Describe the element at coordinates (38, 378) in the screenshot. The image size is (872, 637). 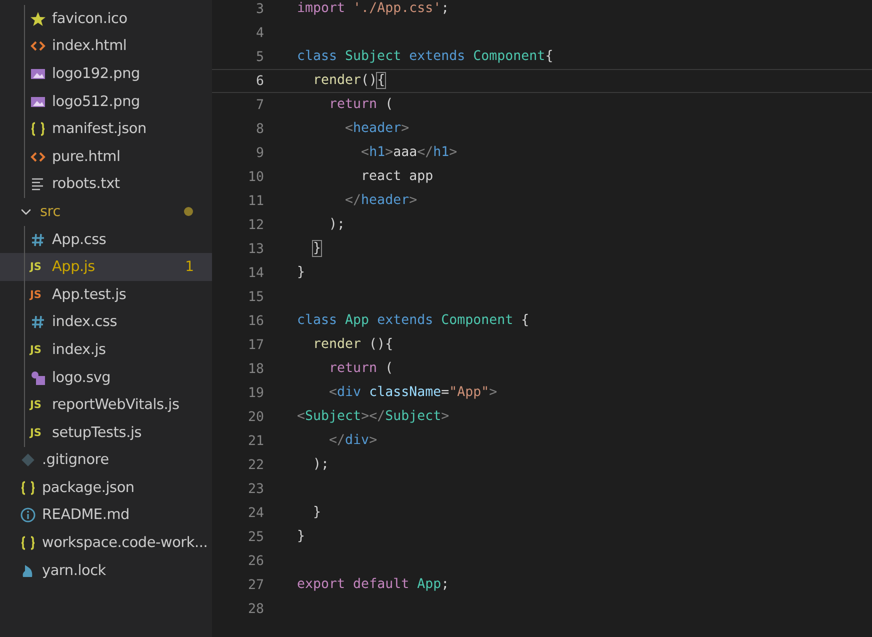
I see `shapes-icon` at that location.